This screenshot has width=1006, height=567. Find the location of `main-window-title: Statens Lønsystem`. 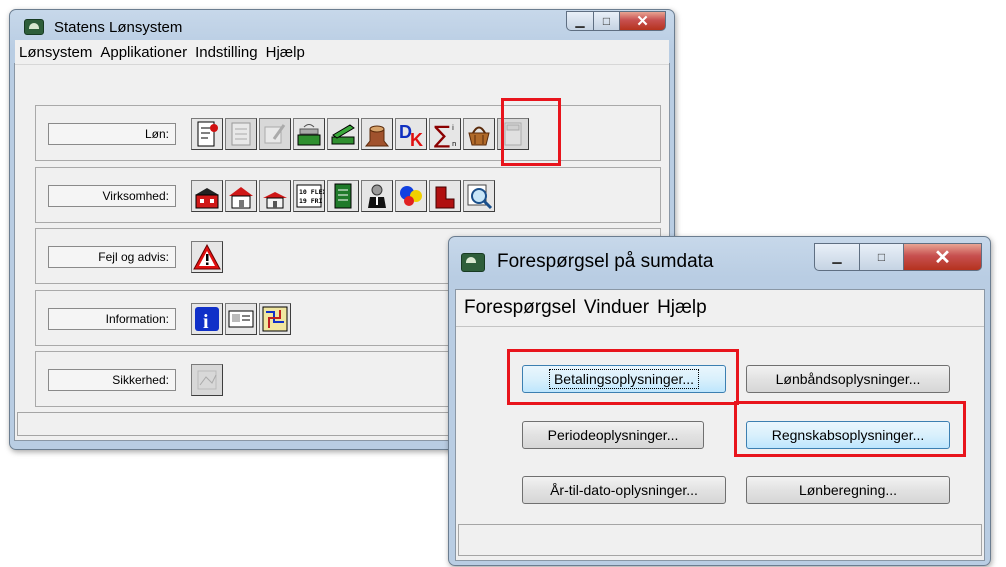

main-window-title: Statens Lønsystem is located at coordinates (118, 27).